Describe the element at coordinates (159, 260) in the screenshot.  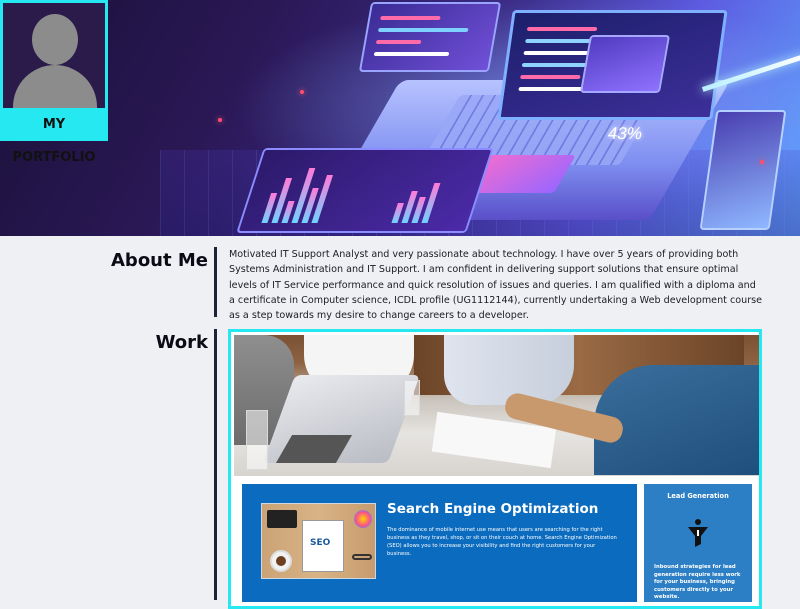
I see `about-heading: About Me` at that location.